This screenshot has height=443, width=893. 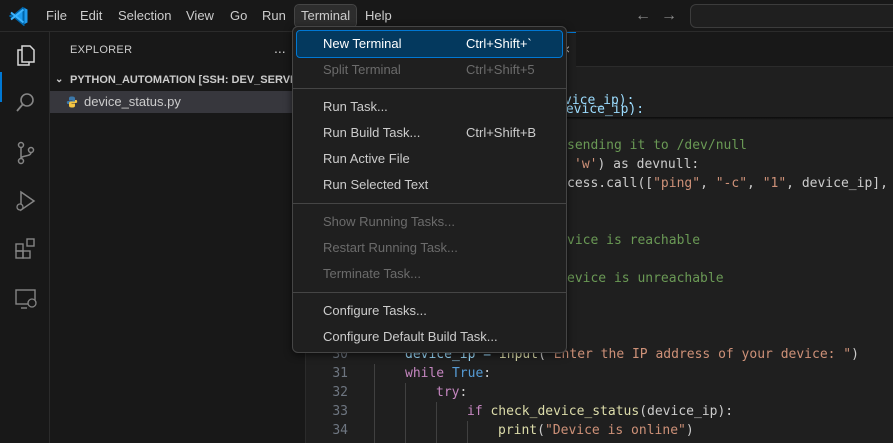 What do you see at coordinates (26, 153) in the screenshot?
I see `source-control-icon` at bounding box center [26, 153].